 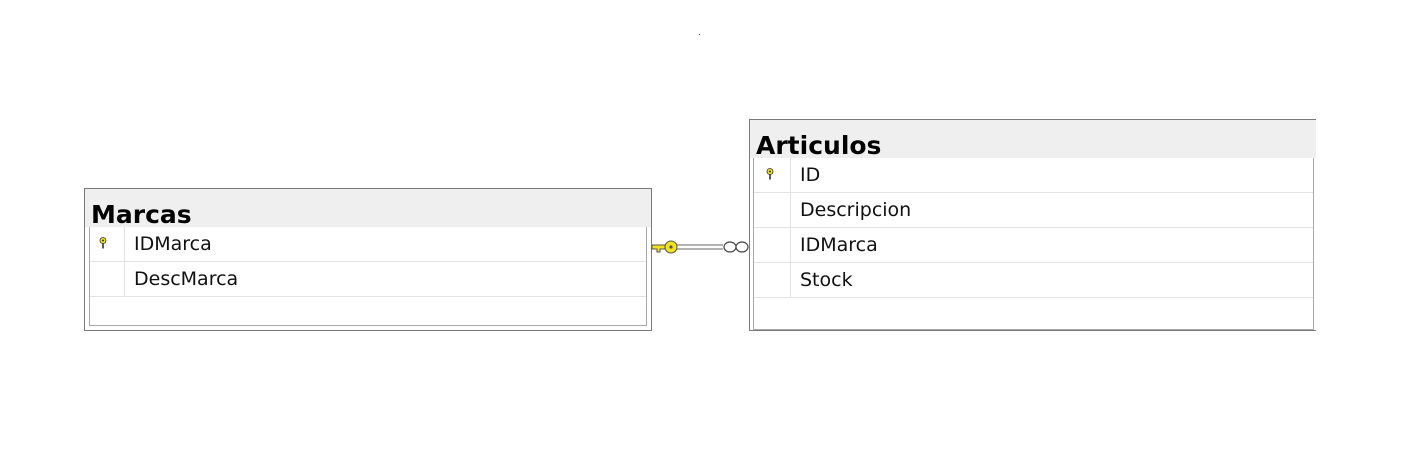 I want to click on table-title: Marcas, so click(x=368, y=208).